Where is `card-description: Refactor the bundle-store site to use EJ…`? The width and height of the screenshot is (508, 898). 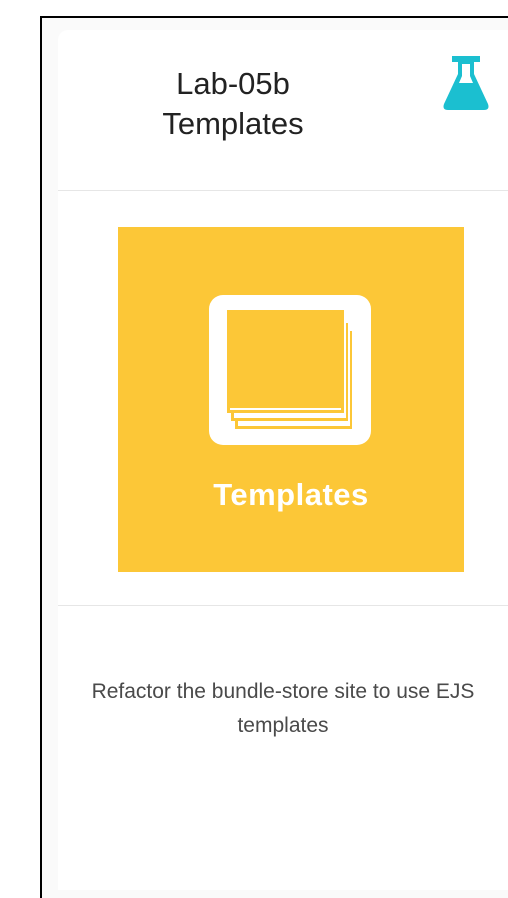 card-description: Refactor the bundle-store site to use EJ… is located at coordinates (283, 708).